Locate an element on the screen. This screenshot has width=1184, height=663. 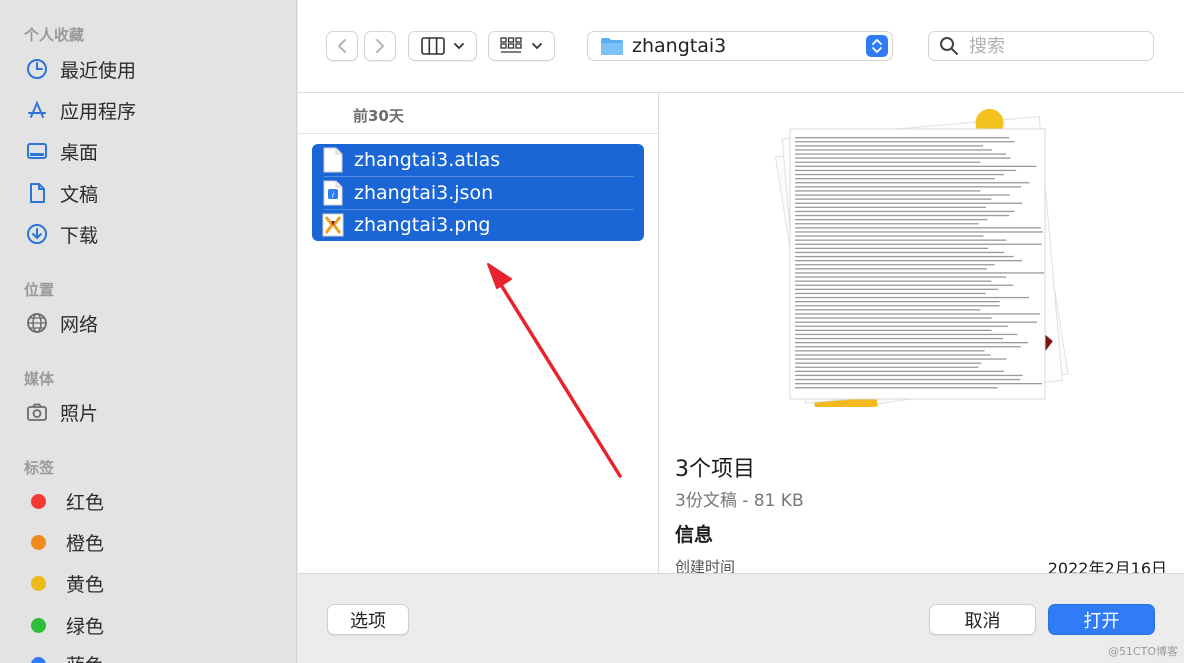
view-mode-button is located at coordinates (442, 46).